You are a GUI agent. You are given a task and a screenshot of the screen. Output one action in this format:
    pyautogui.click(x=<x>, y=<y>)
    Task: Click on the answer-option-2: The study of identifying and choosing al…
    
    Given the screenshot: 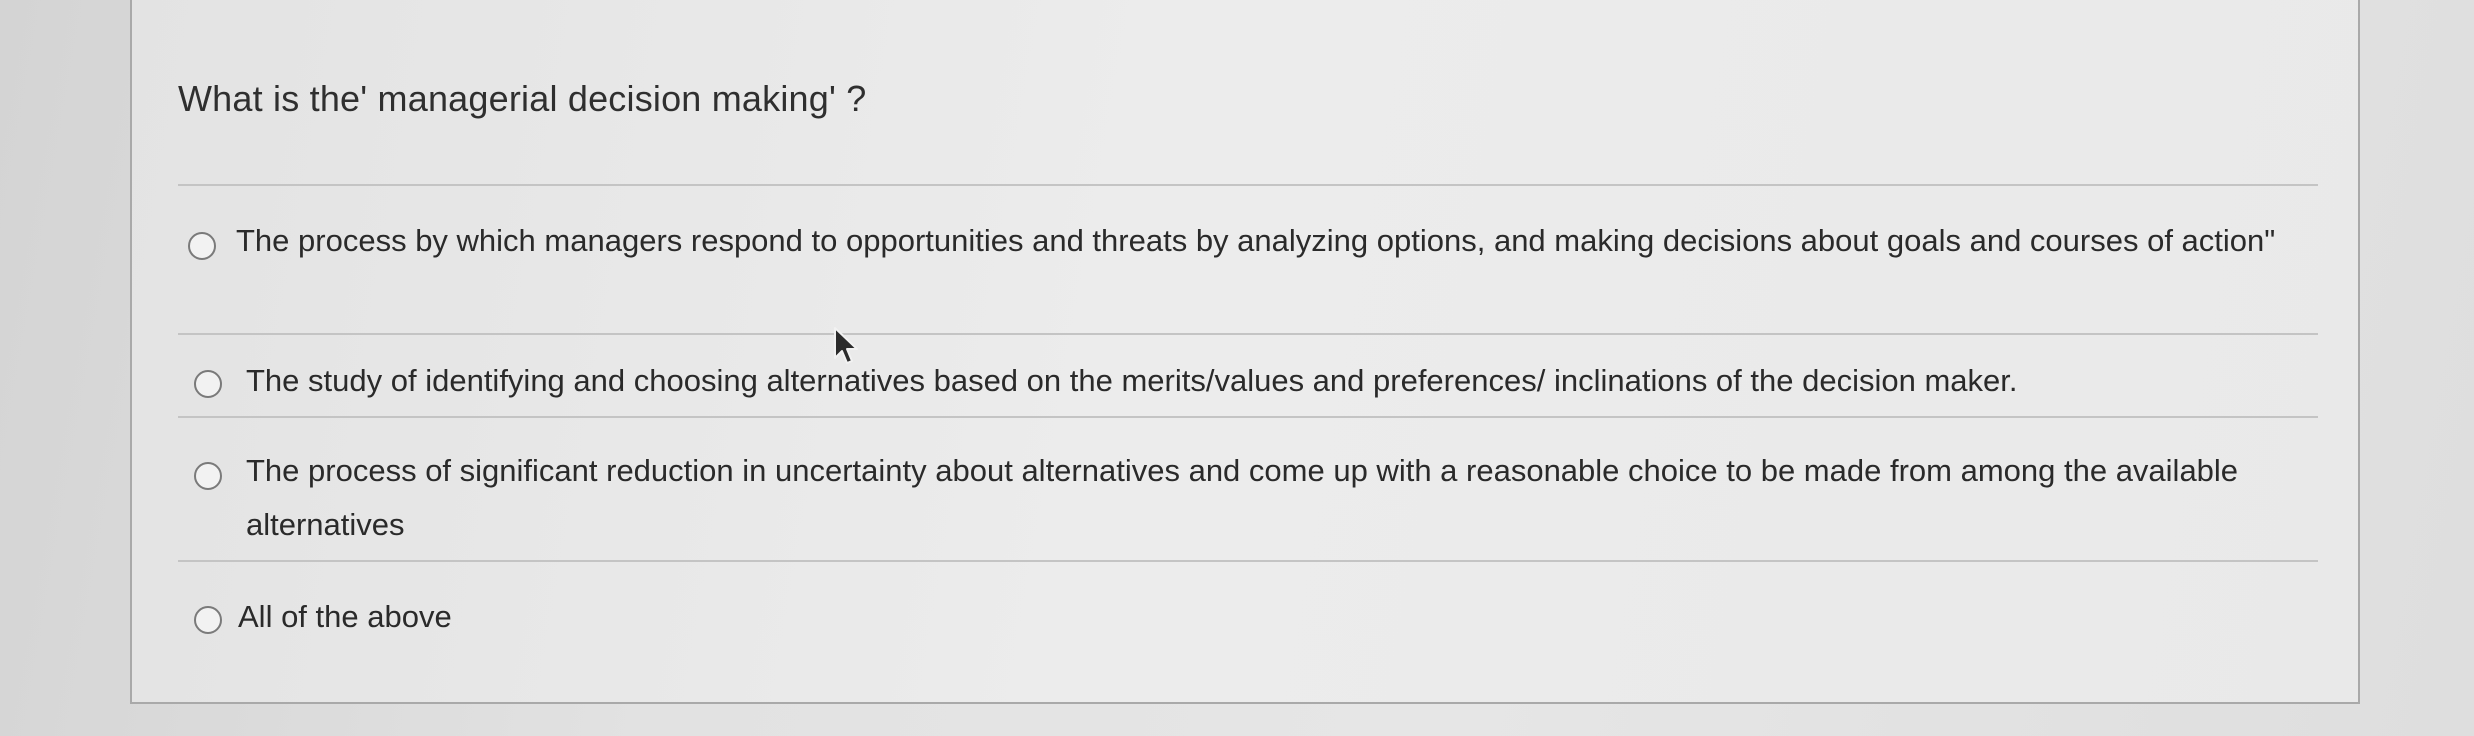 What is the action you would take?
    pyautogui.click(x=1263, y=384)
    